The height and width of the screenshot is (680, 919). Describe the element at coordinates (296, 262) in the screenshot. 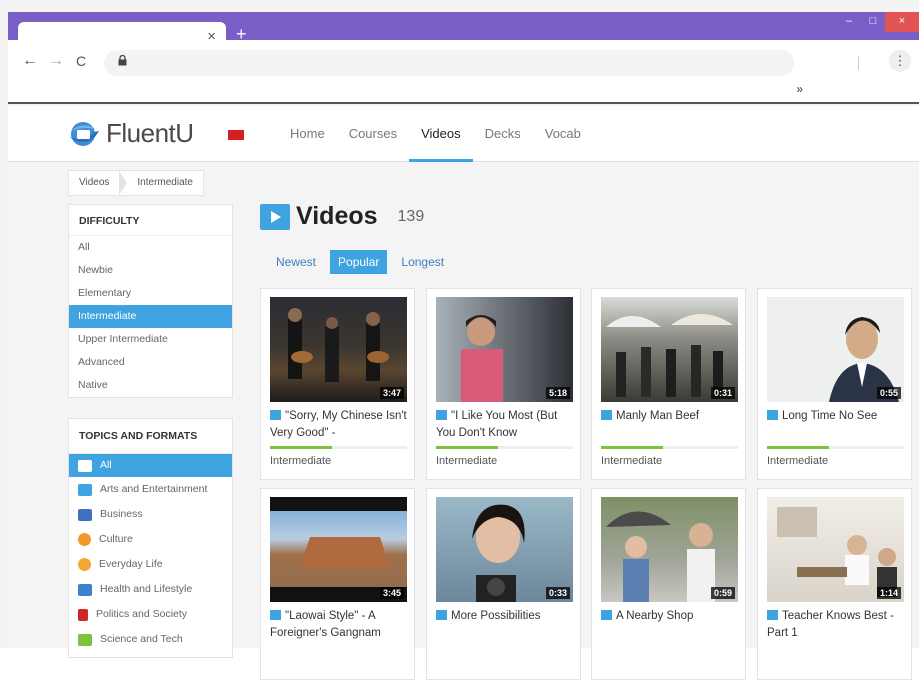

I see `sort-newest: Newest` at that location.